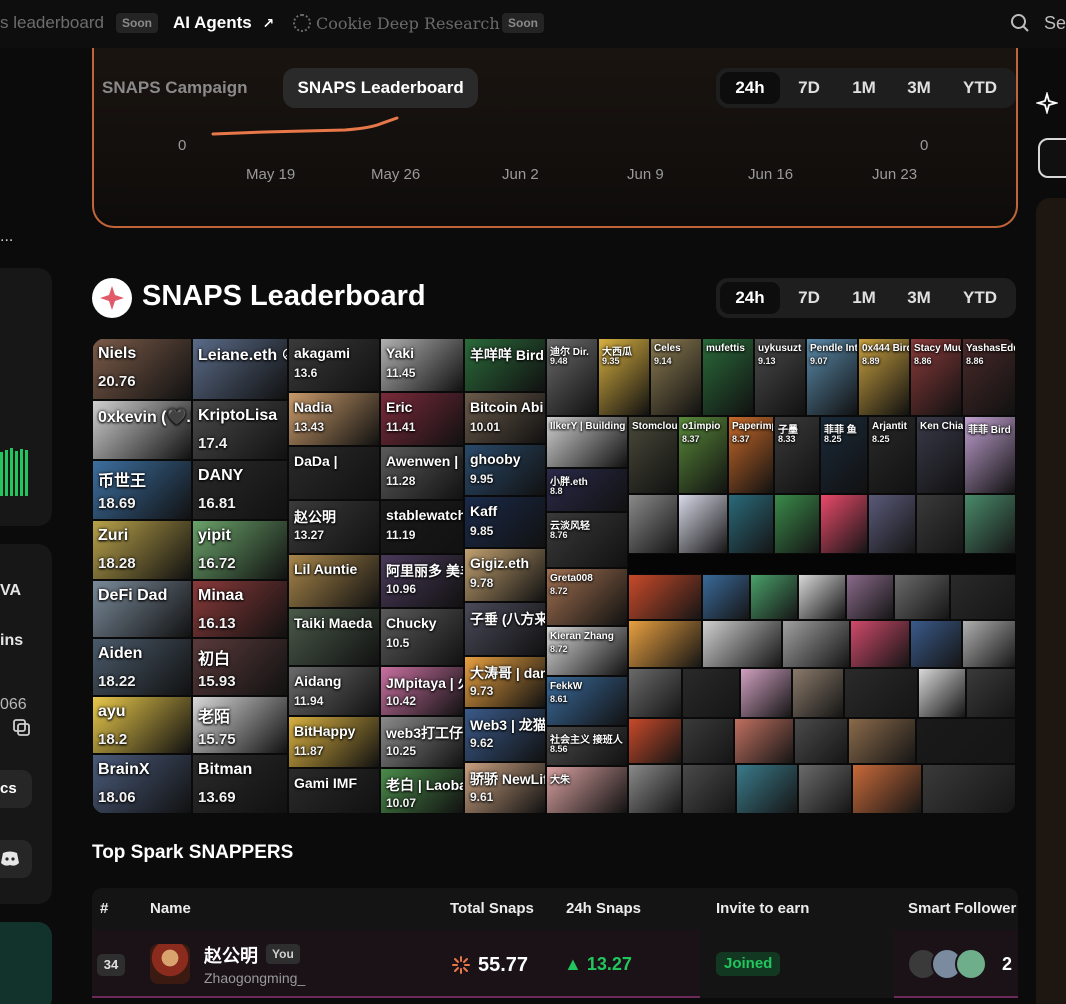 The width and height of the screenshot is (1066, 1004). What do you see at coordinates (989, 377) in the screenshot?
I see `leaderboard-tile: YashasEdu 8.86` at bounding box center [989, 377].